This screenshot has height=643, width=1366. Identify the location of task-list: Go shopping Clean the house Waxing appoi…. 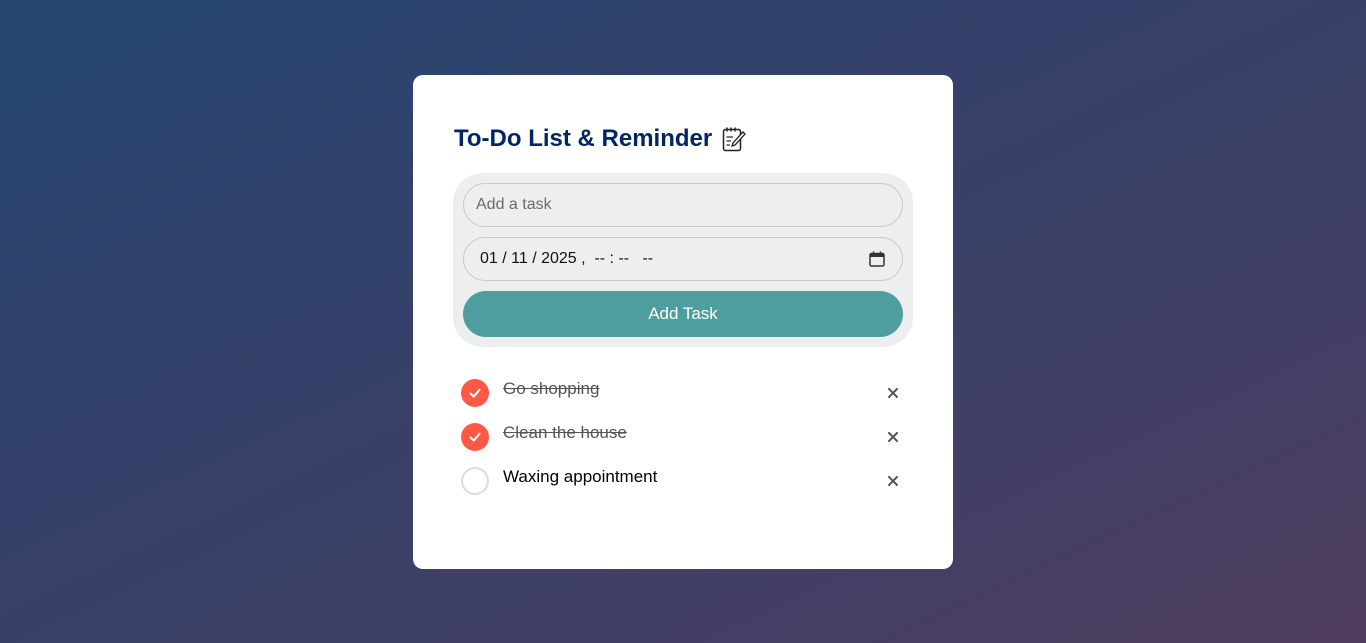
(683, 439).